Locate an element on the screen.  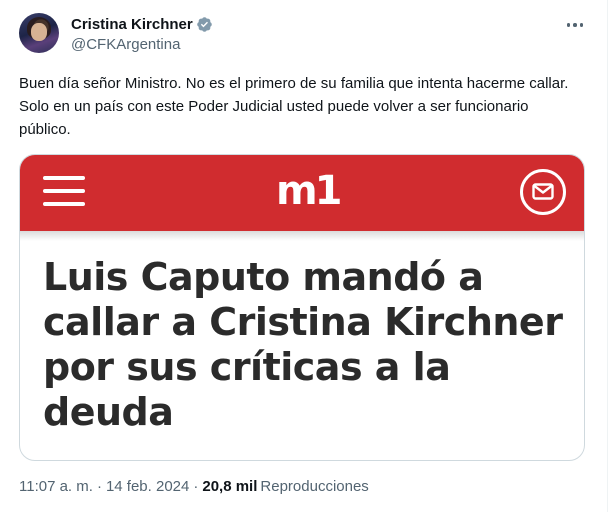
author-block: Cristina Kirchner @CFKArgentina is located at coordinates (142, 33).